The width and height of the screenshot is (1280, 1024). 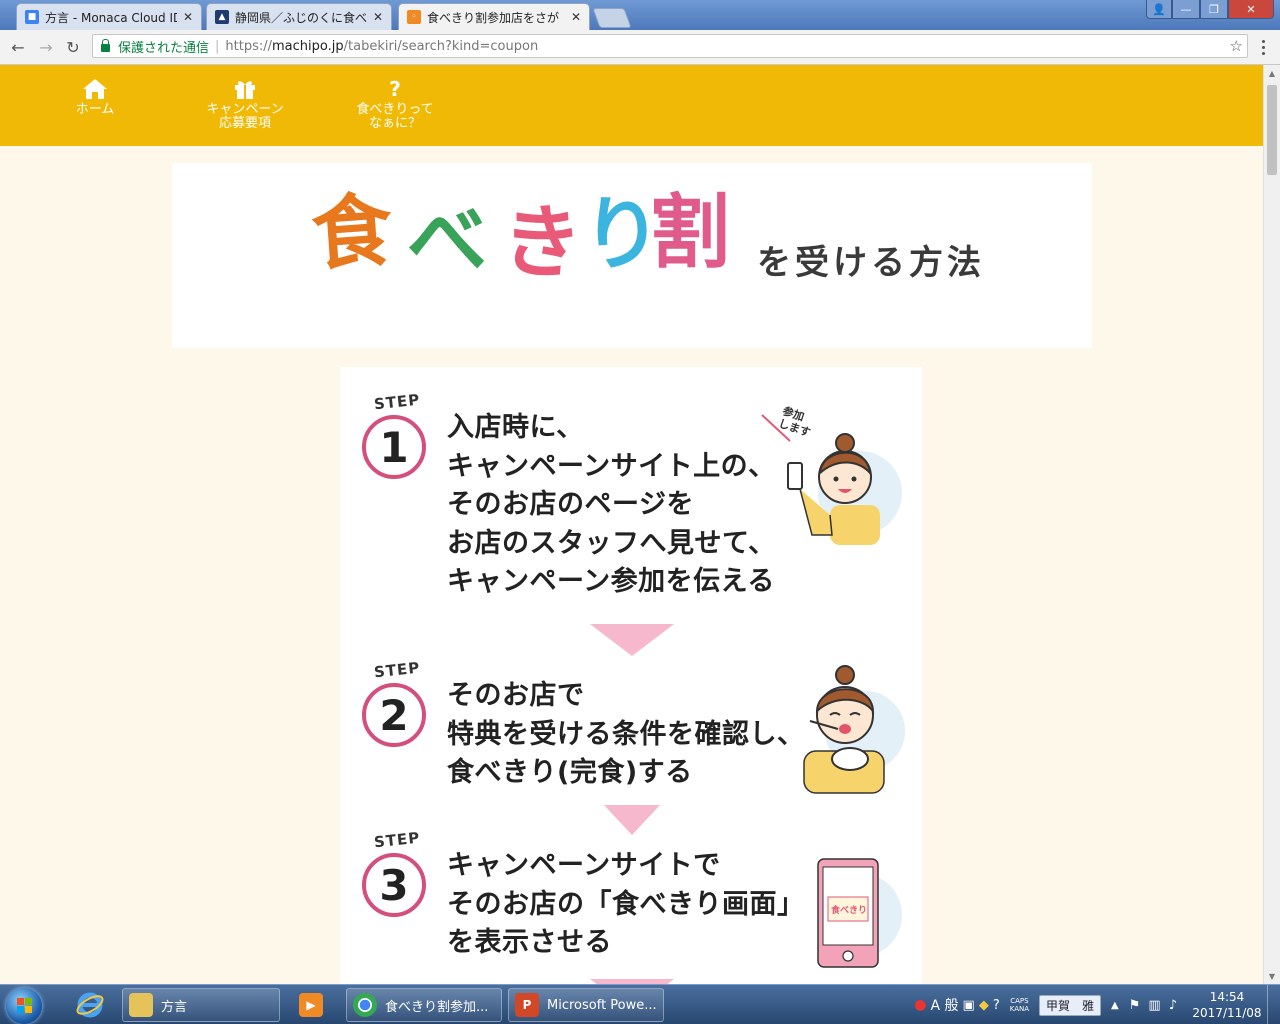 I want to click on tab-title: 食べきり割参加店をさが, so click(x=493, y=17).